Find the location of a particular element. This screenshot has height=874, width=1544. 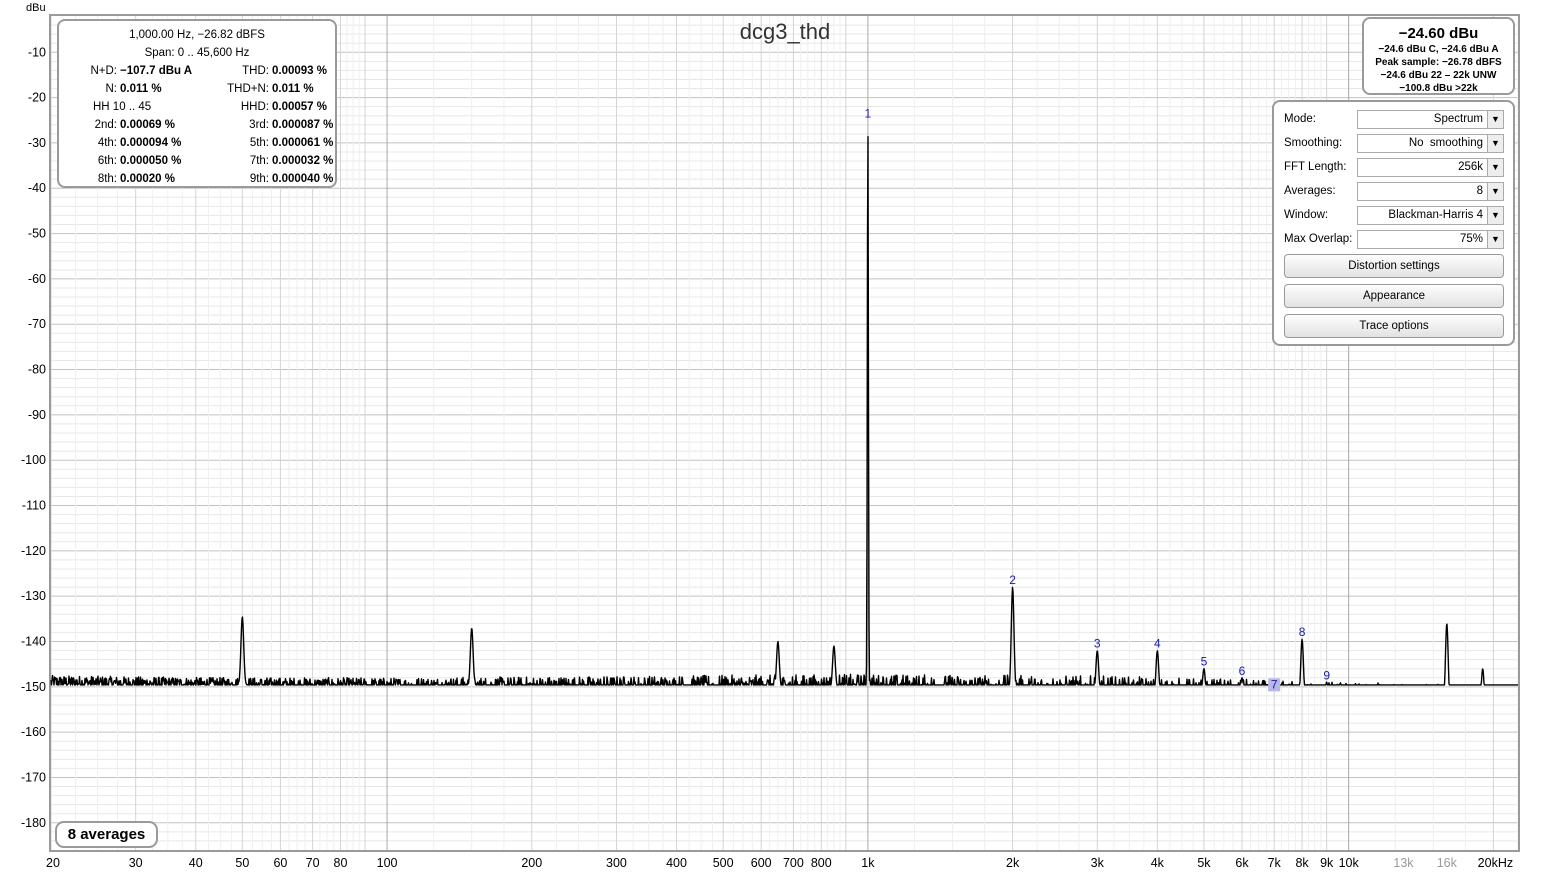

x-tick-label: 8k is located at coordinates (1302, 863).